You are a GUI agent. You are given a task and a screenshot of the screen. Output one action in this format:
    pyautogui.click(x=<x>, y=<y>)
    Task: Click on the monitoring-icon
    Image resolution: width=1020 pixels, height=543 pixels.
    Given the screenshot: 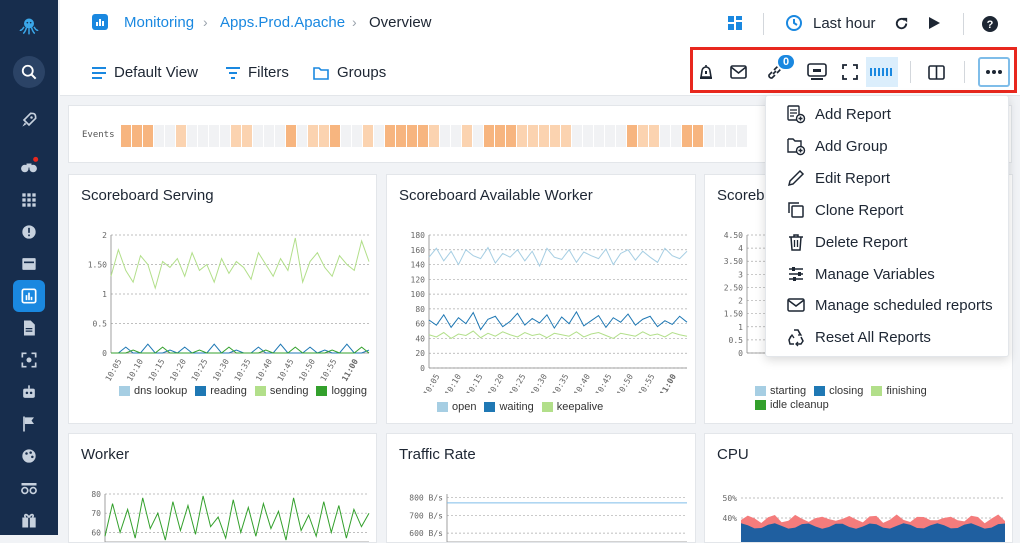 What is the action you would take?
    pyautogui.click(x=100, y=22)
    